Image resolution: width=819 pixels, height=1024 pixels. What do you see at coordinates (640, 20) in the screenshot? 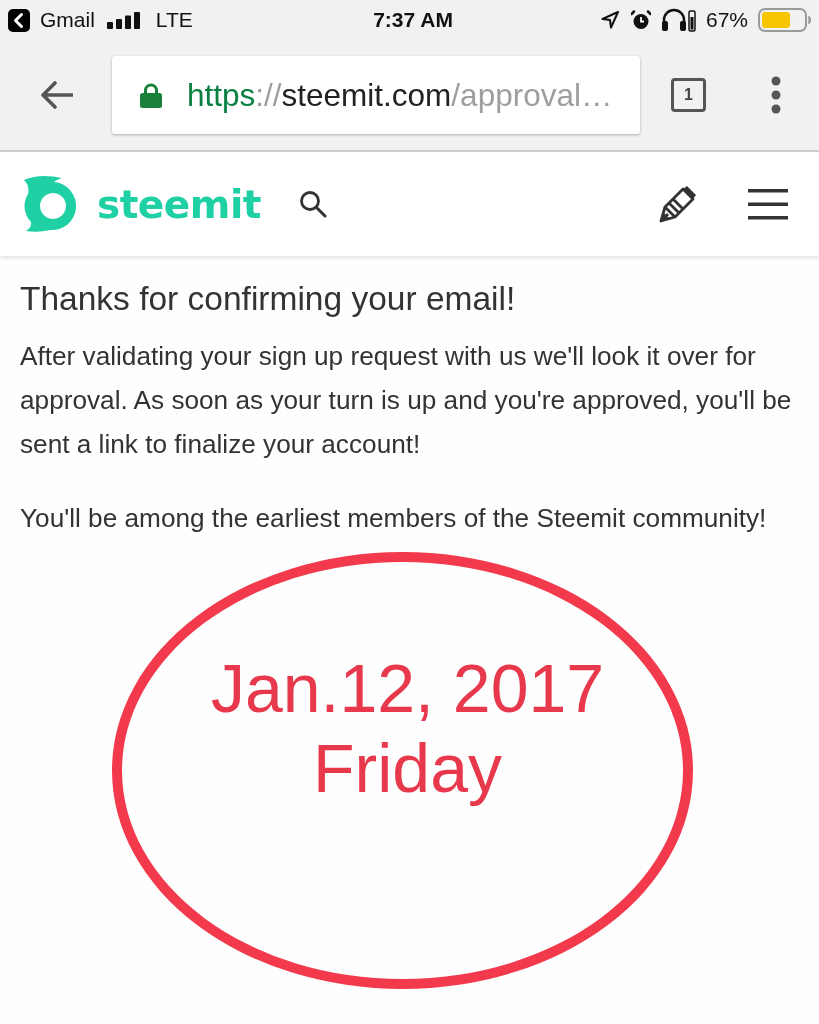
I see `alarm-clock-icon` at bounding box center [640, 20].